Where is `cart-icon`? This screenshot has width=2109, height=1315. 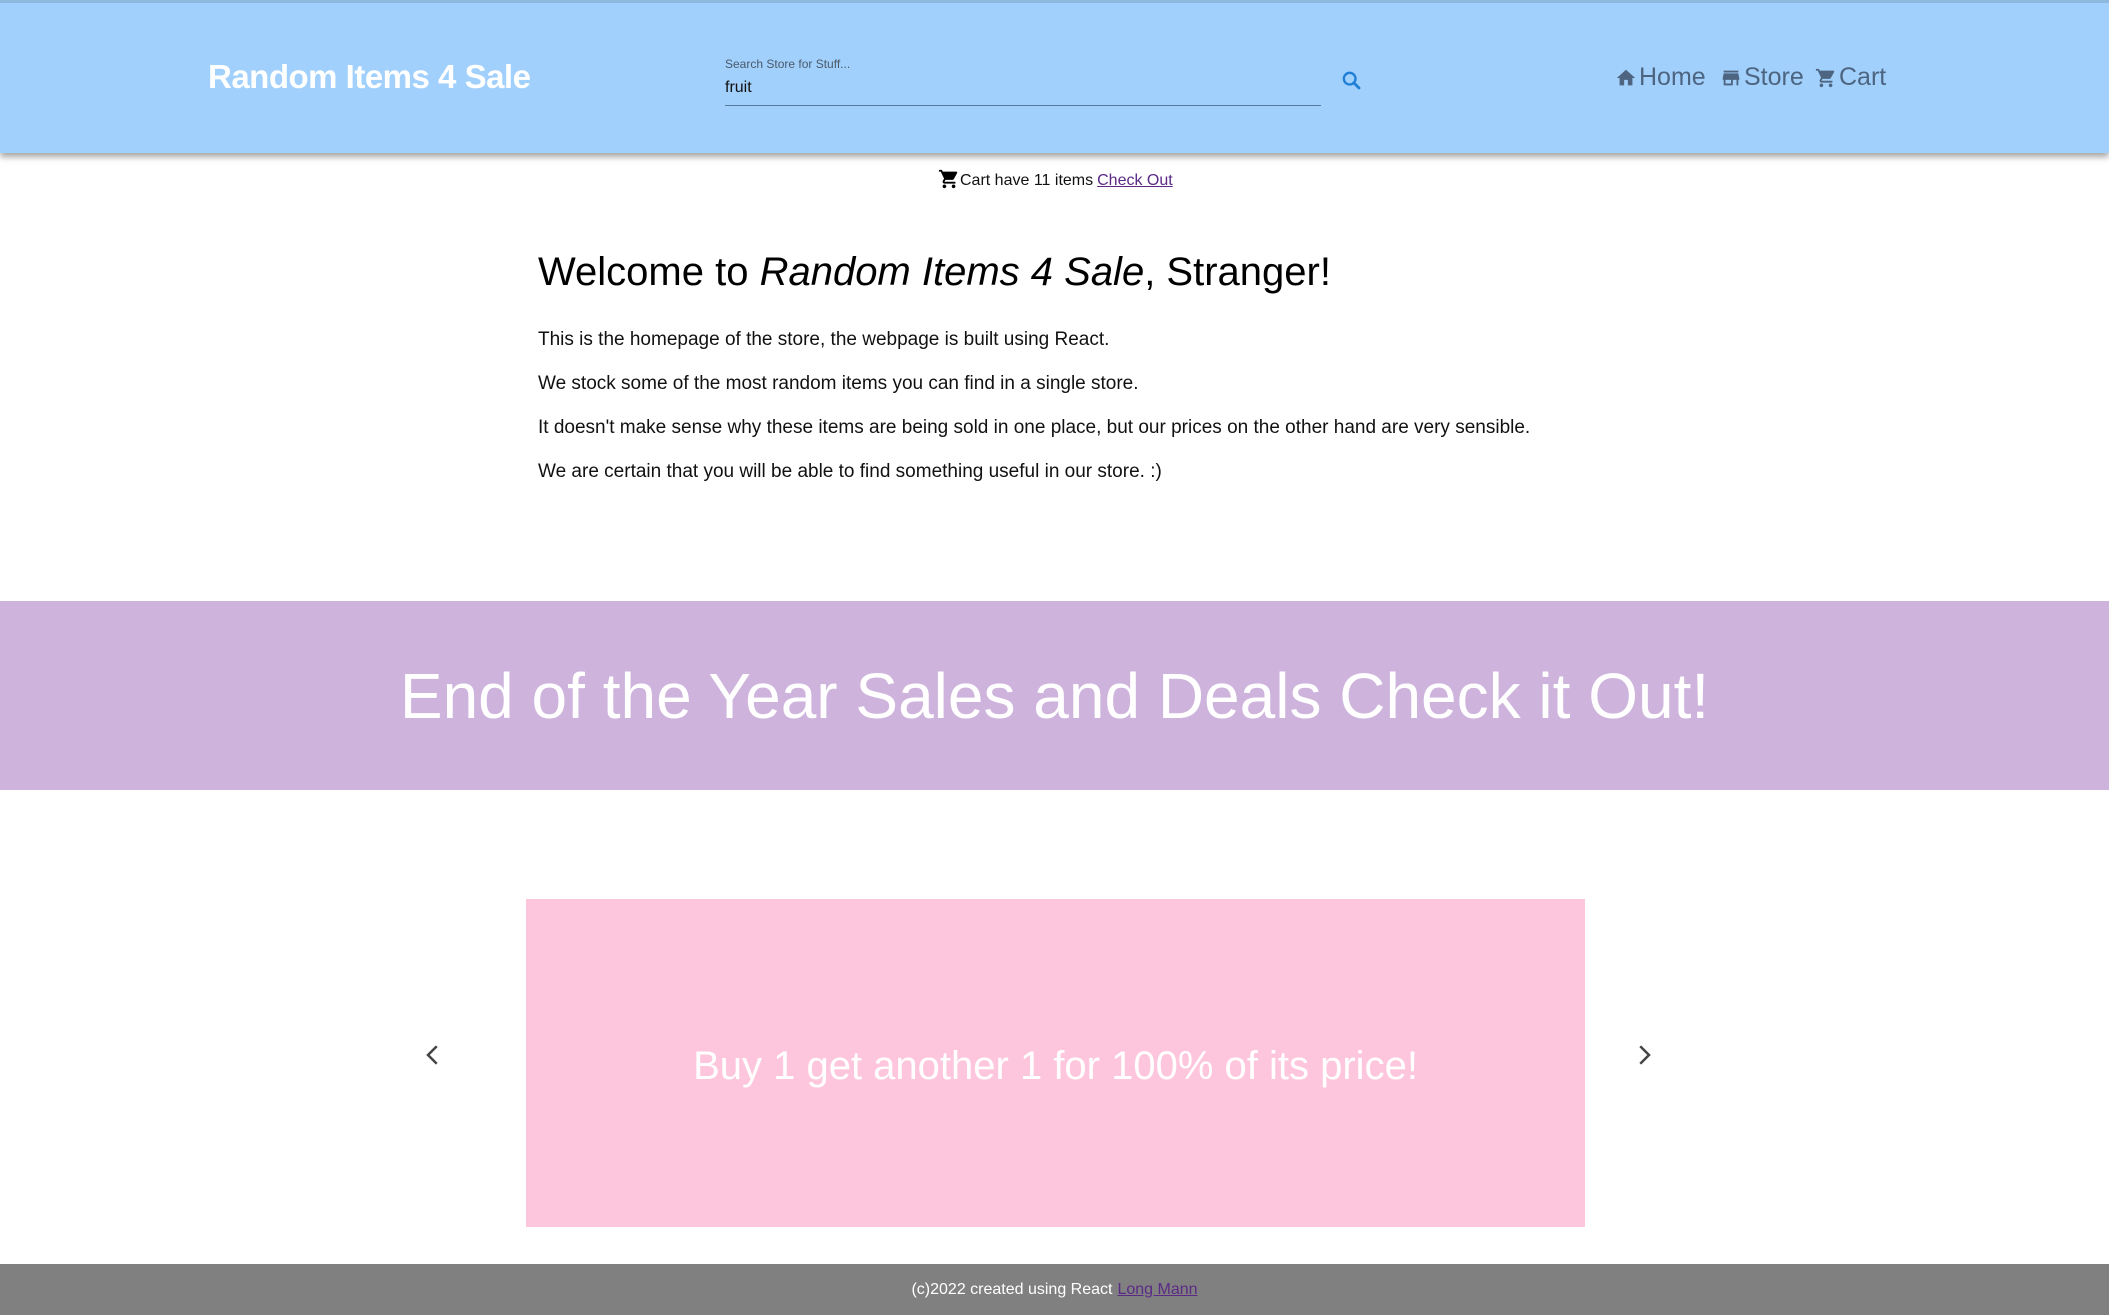
cart-icon is located at coordinates (1825, 77).